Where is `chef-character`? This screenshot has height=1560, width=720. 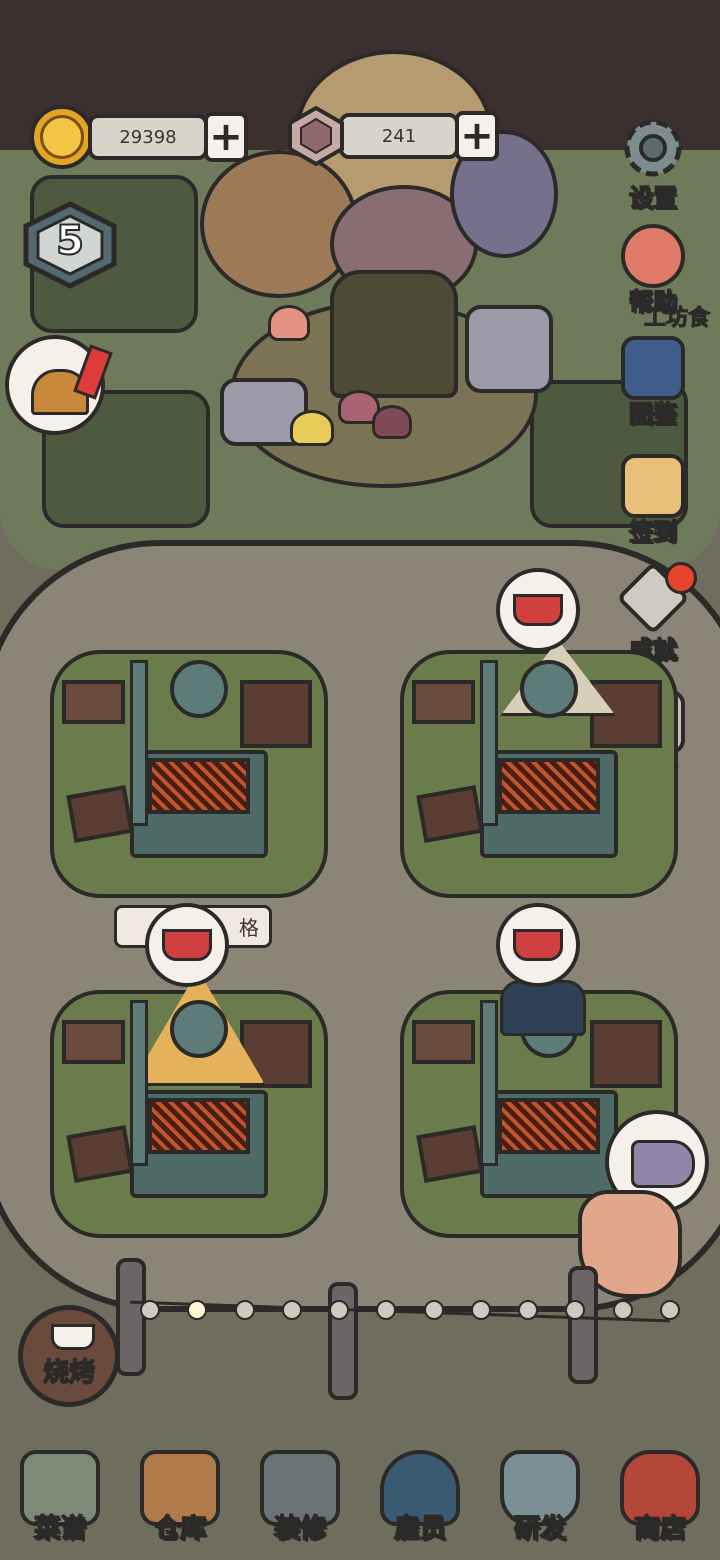
chef-character is located at coordinates (543, 1008).